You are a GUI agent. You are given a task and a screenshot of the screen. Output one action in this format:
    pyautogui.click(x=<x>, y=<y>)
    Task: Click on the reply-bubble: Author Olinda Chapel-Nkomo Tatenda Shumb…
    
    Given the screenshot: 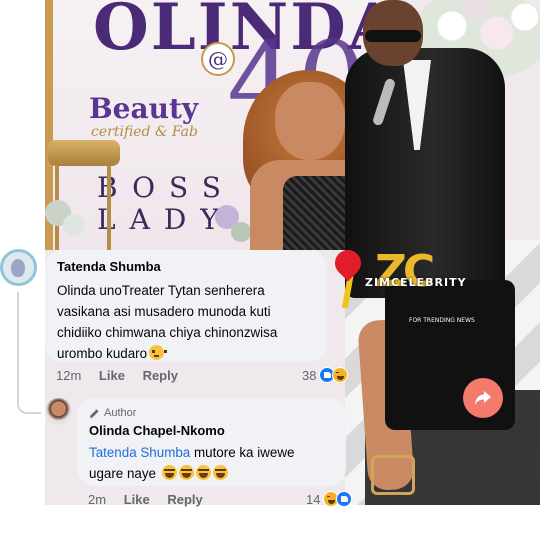 What is the action you would take?
    pyautogui.click(x=211, y=442)
    